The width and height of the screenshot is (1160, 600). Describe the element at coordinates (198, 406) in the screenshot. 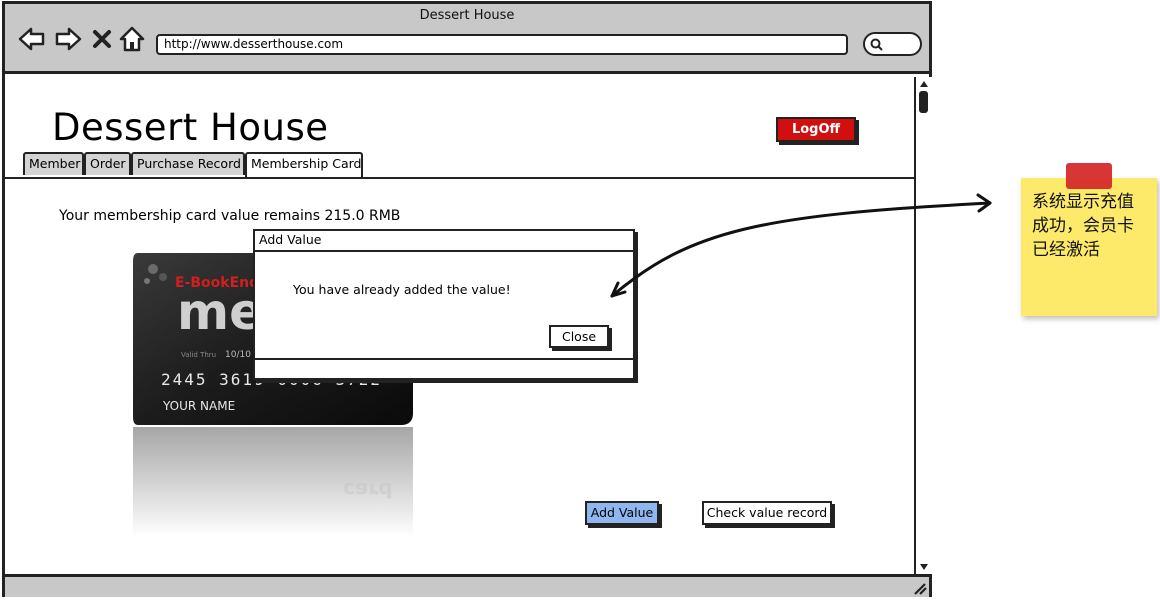

I see `card-name: YOUR NAME` at that location.